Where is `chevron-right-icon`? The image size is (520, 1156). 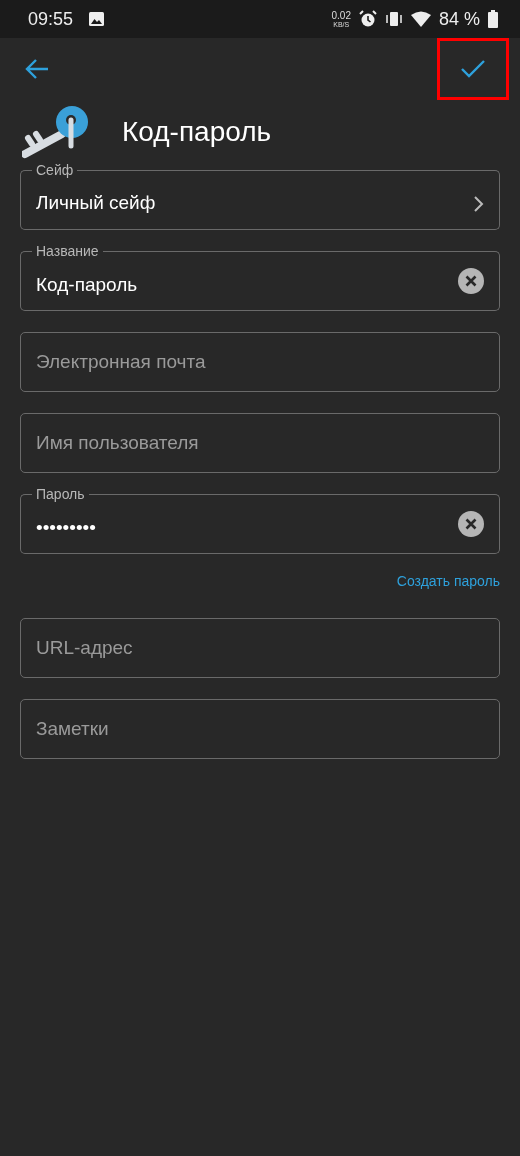
chevron-right-icon is located at coordinates (479, 203).